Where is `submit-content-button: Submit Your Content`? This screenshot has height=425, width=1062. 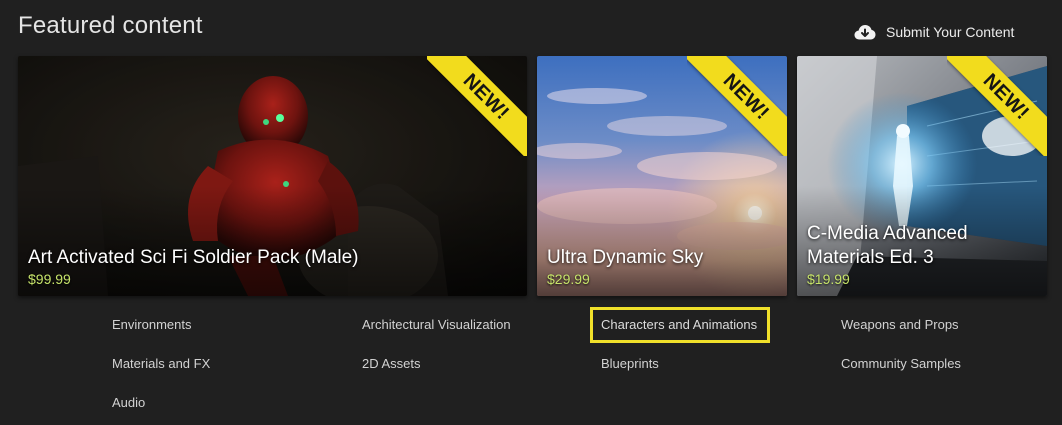 submit-content-button: Submit Your Content is located at coordinates (934, 32).